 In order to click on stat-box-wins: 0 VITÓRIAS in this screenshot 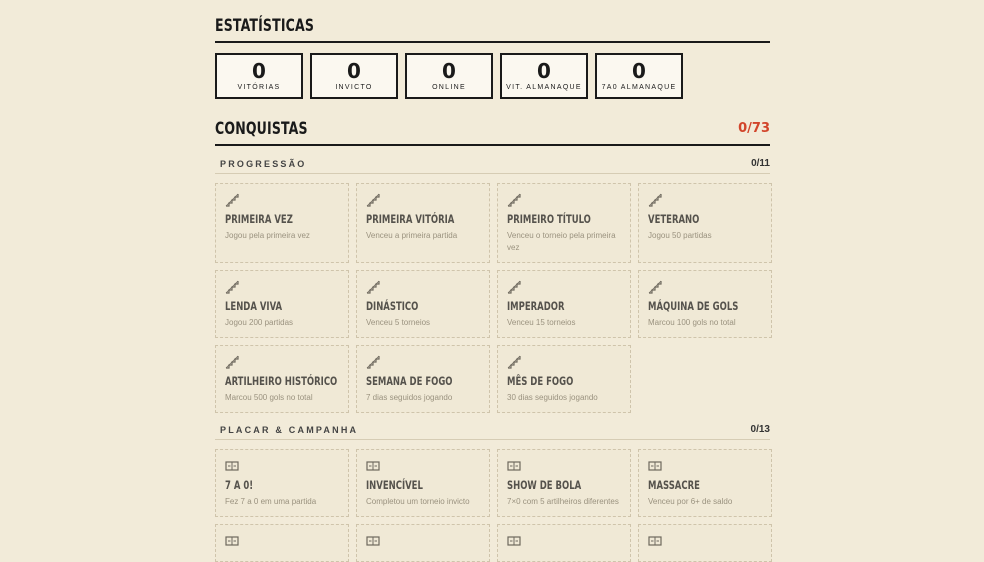, I will do `click(259, 76)`.